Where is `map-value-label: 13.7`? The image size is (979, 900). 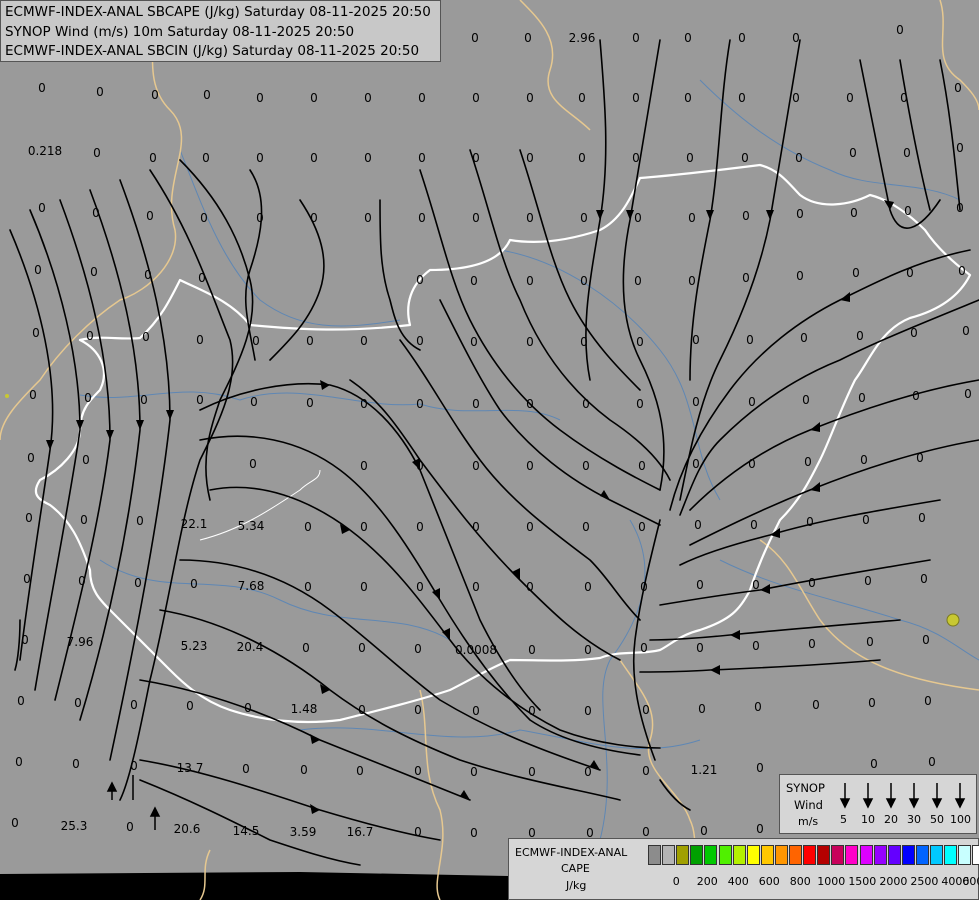 map-value-label: 13.7 is located at coordinates (190, 768).